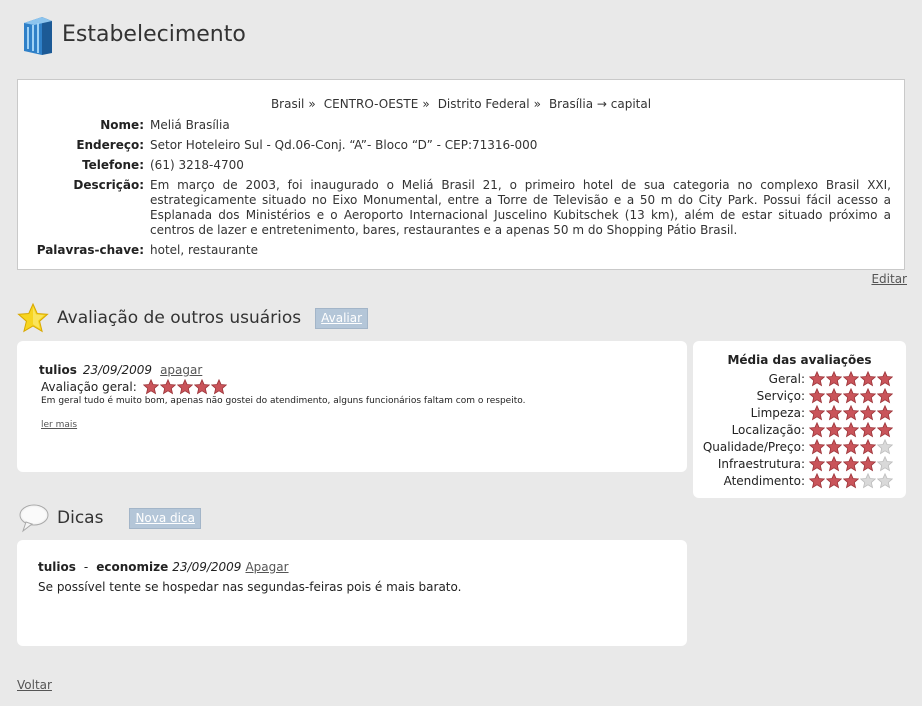  What do you see at coordinates (109, 518) in the screenshot?
I see `tips-section-header: Dicas Nova dica` at bounding box center [109, 518].